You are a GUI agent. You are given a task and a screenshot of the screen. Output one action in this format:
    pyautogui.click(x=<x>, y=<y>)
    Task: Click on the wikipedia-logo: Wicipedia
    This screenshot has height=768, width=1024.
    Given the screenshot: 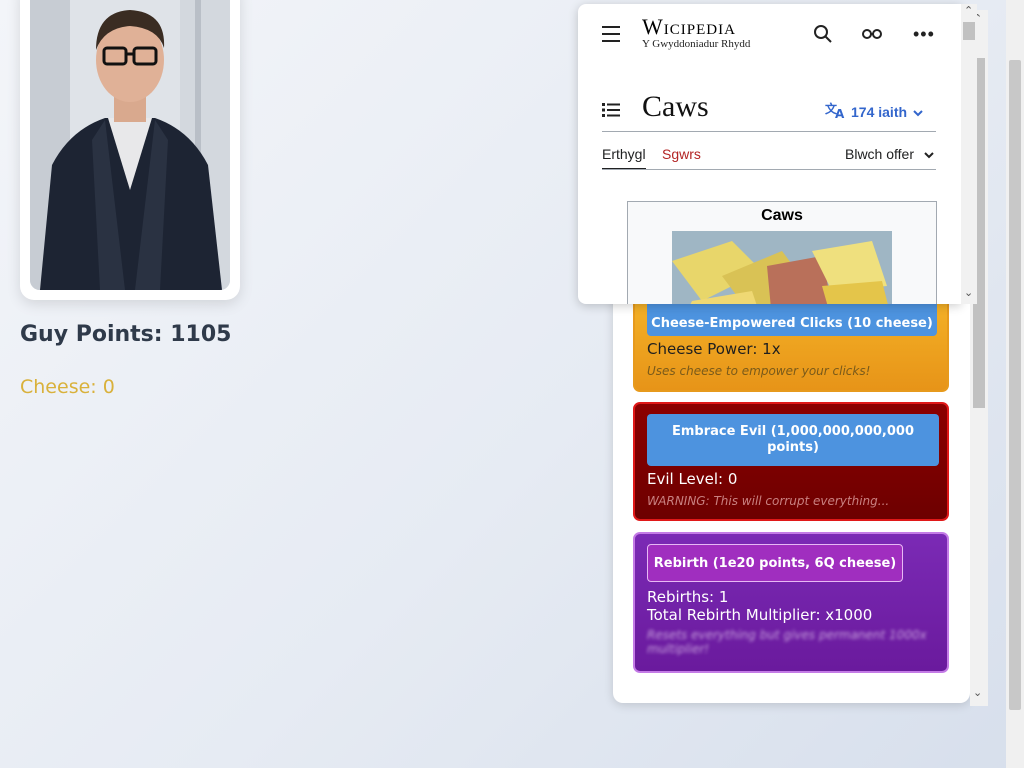 What is the action you would take?
    pyautogui.click(x=689, y=27)
    